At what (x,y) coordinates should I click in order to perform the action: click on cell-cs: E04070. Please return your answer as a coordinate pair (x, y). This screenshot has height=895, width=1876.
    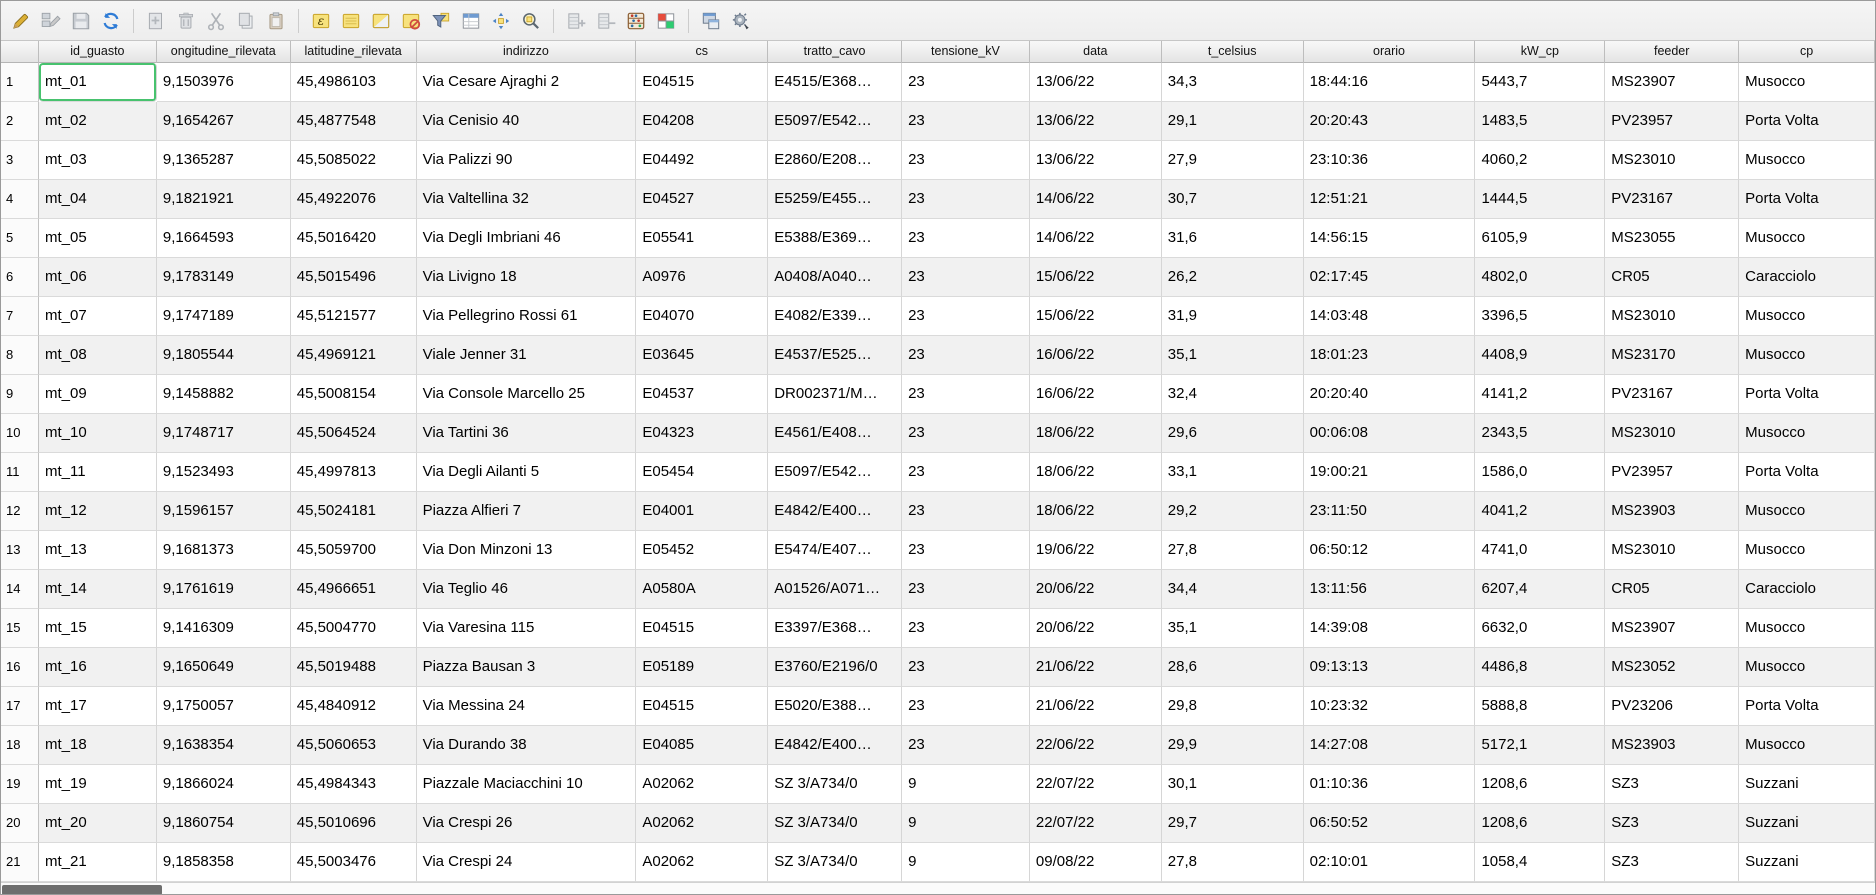
    Looking at the image, I should click on (702, 316).